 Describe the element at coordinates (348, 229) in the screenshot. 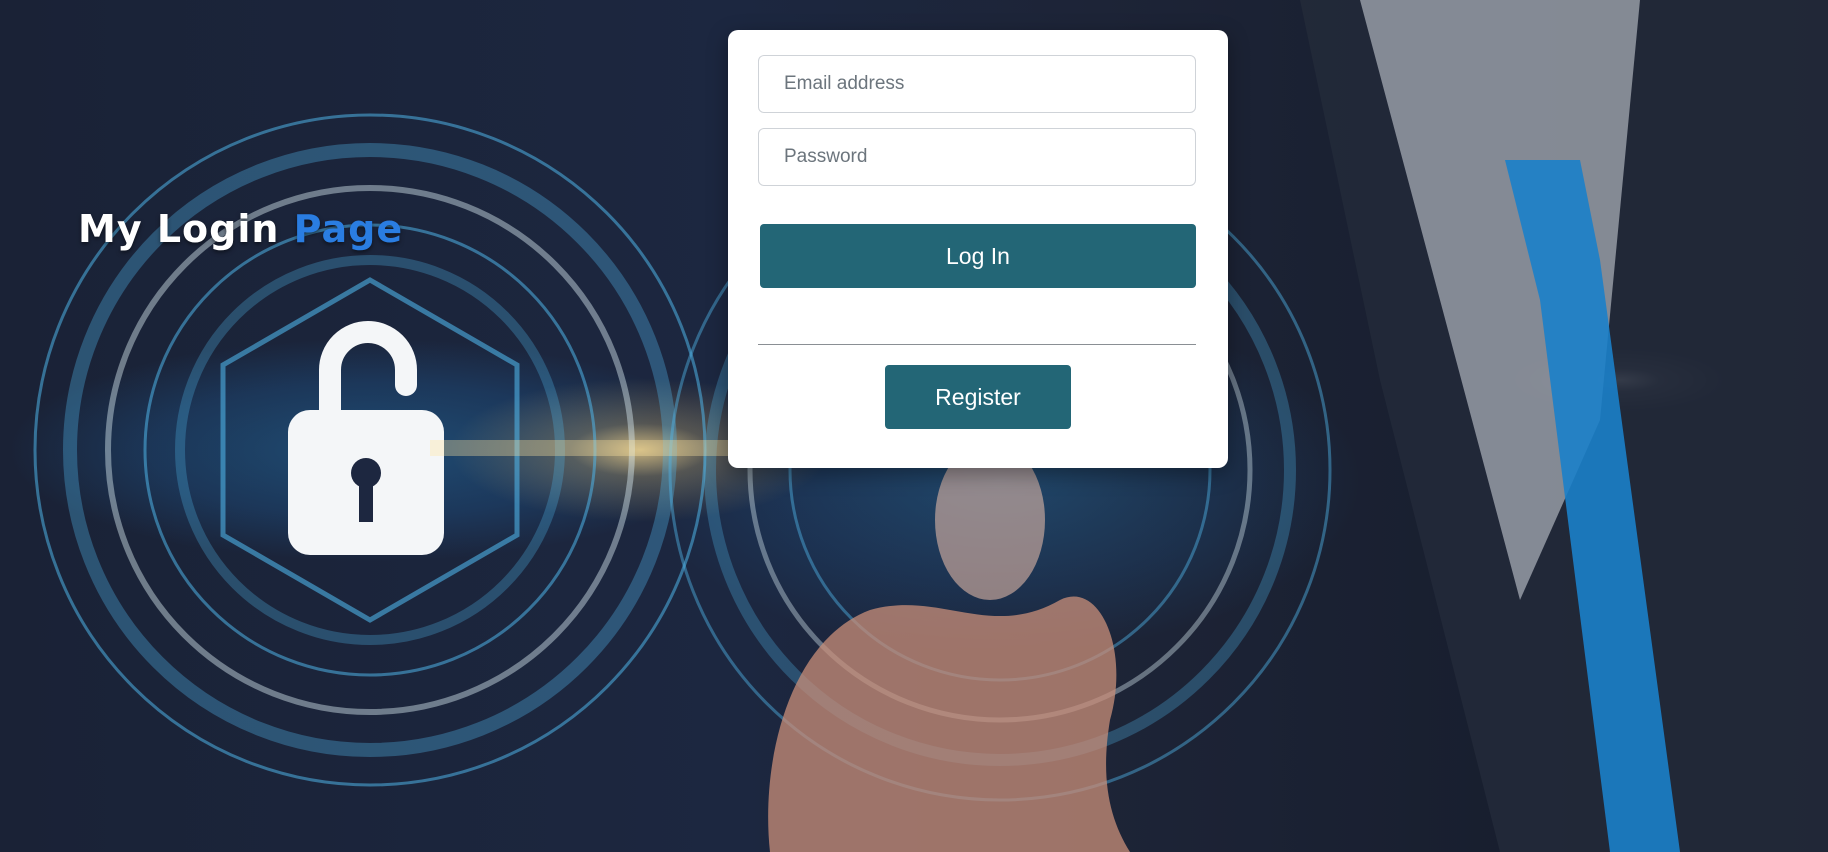

I see `page-title-accent: Page` at that location.